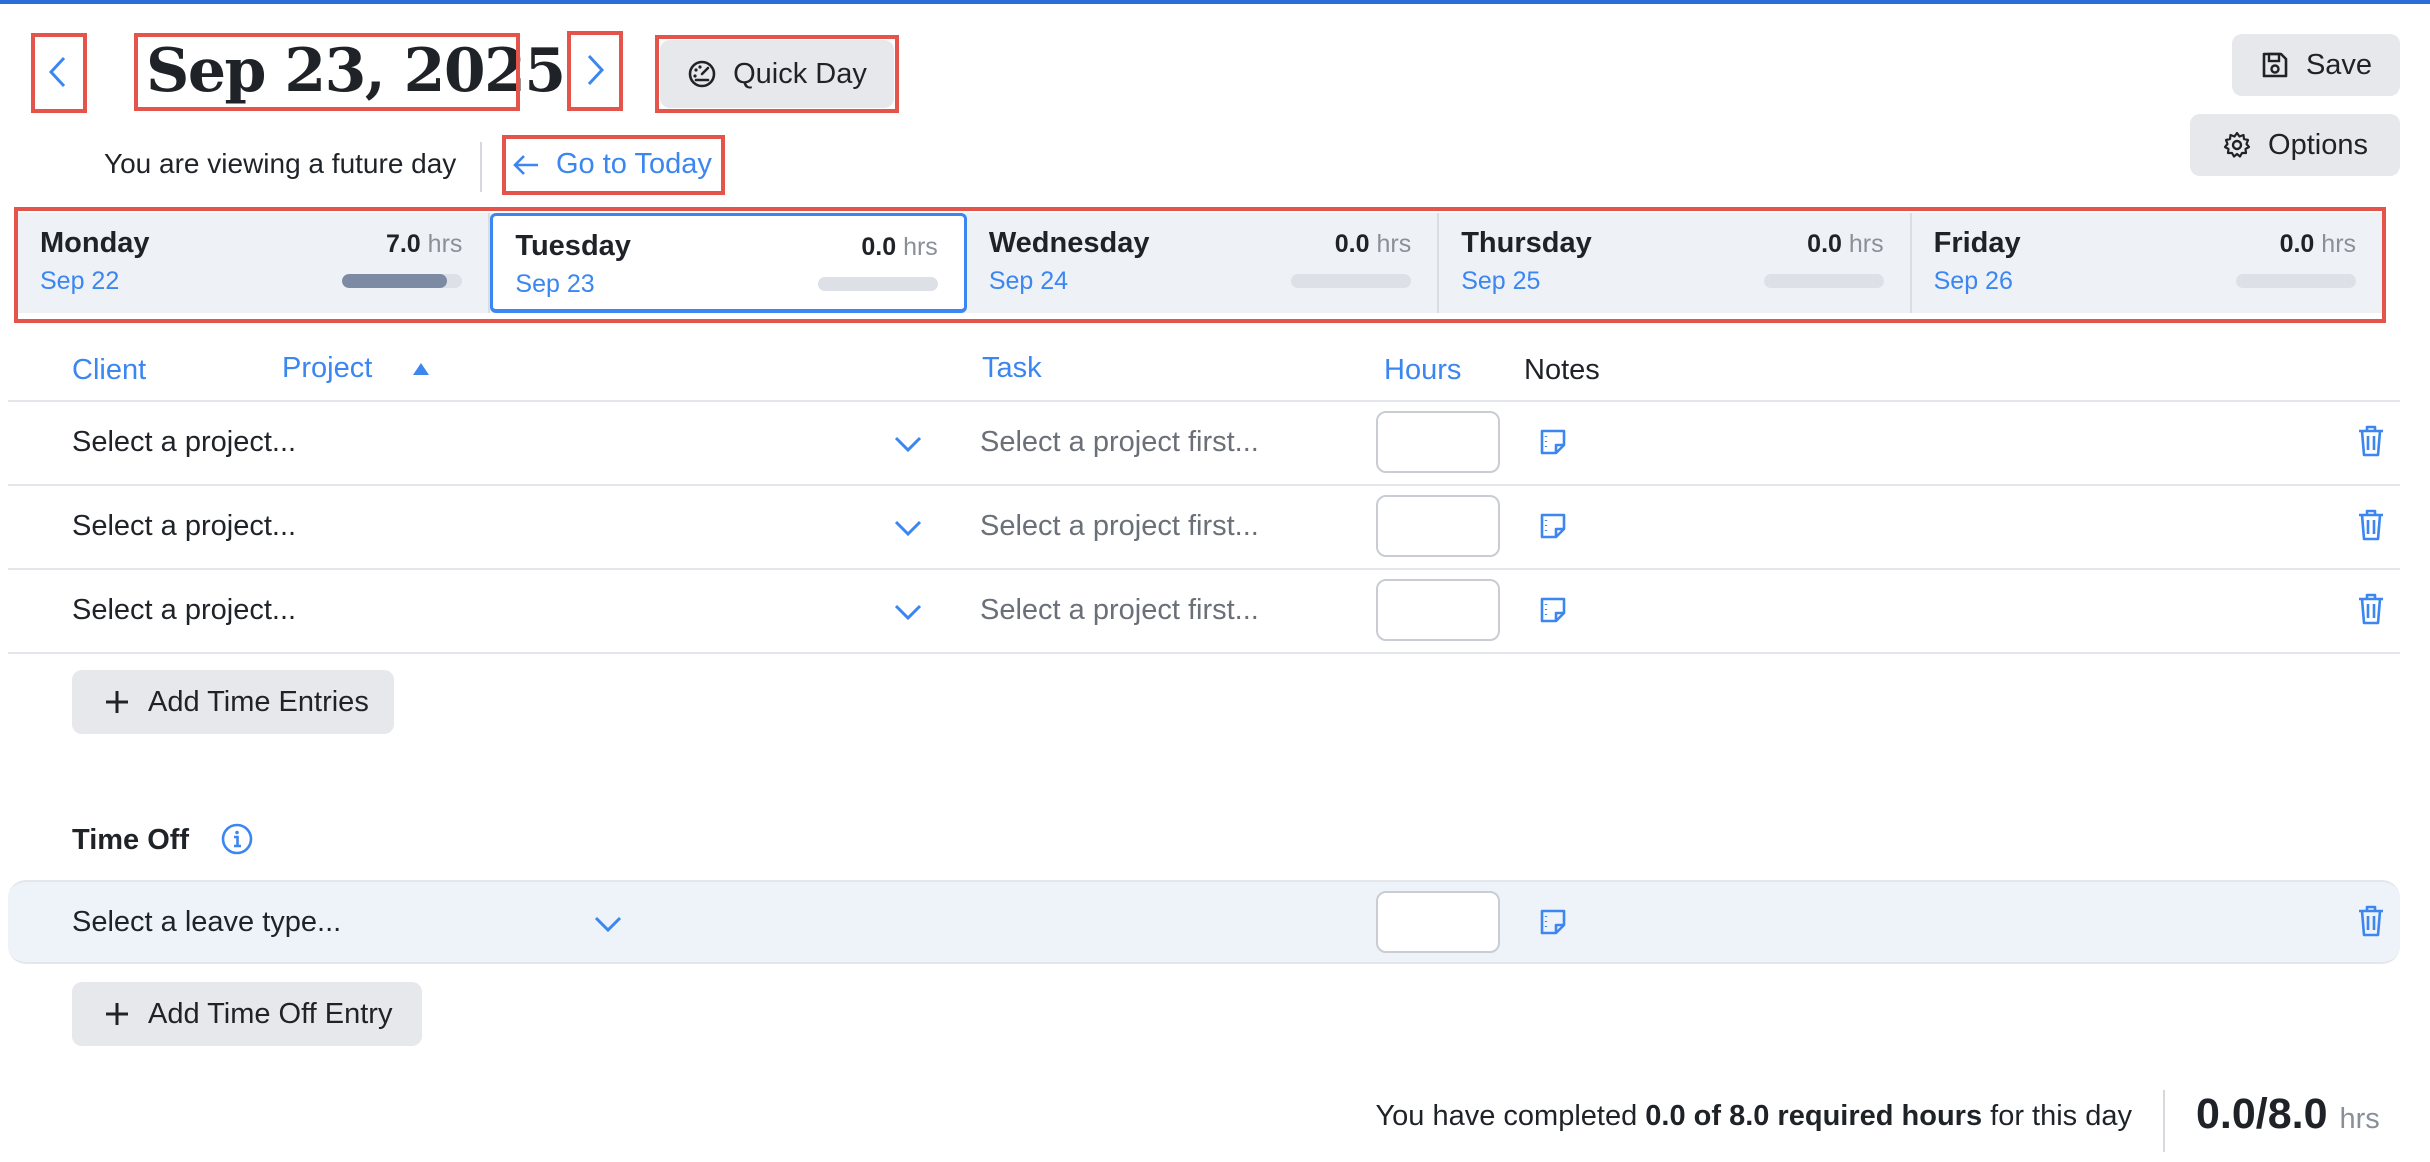  What do you see at coordinates (421, 368) in the screenshot?
I see `sort-ascending-icon` at bounding box center [421, 368].